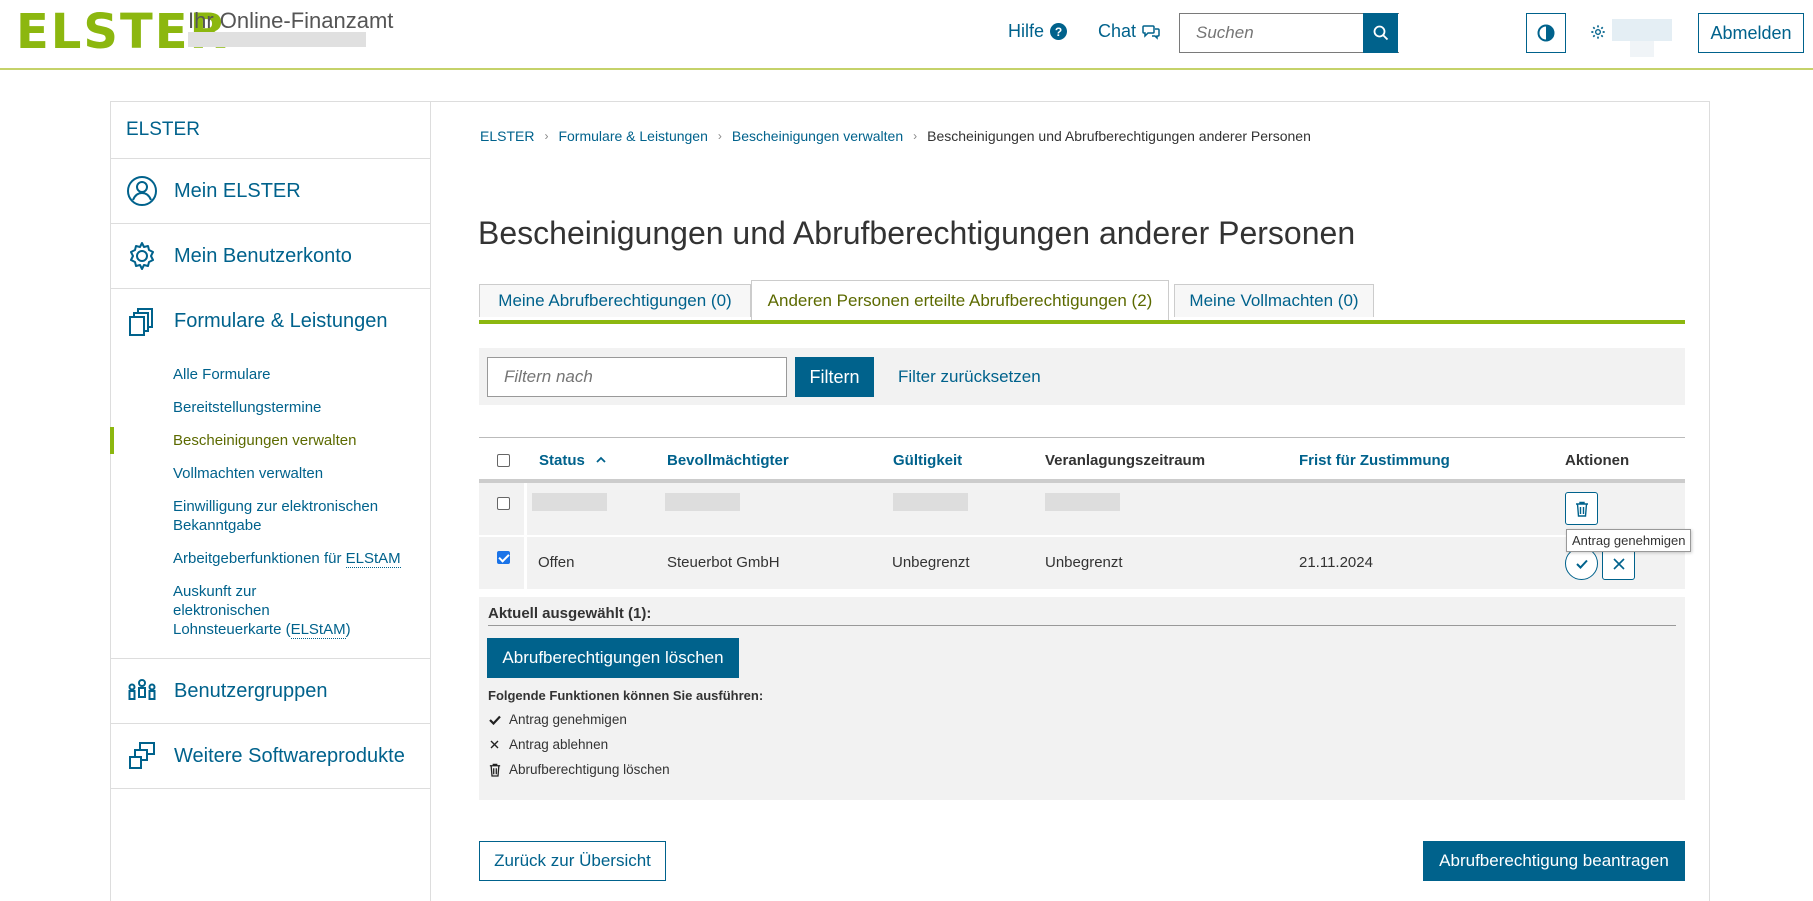 This screenshot has width=1813, height=901. What do you see at coordinates (263, 255) in the screenshot?
I see `sidebar-item-label: Mein Benutzerkonto` at bounding box center [263, 255].